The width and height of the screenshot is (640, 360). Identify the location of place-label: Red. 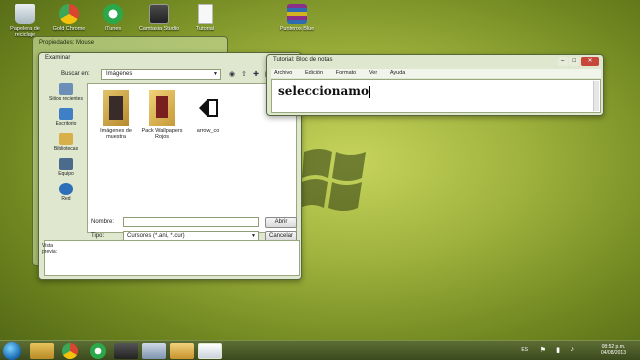
(66, 199).